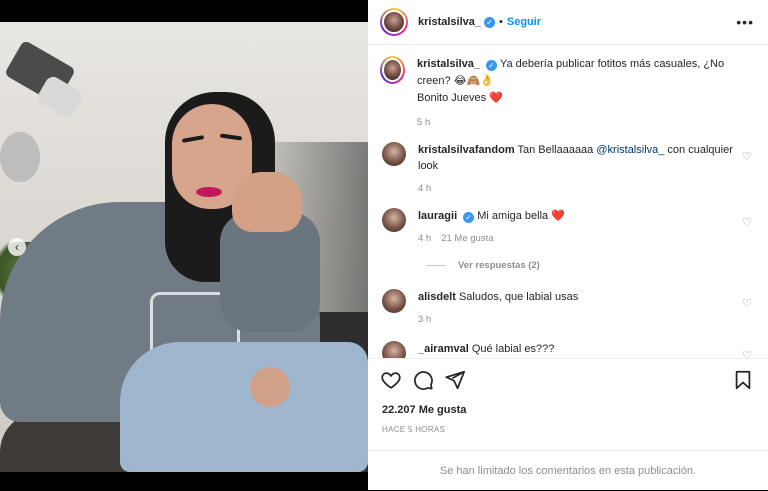 This screenshot has height=491, width=768. I want to click on comment-username: kristalsilvafandom, so click(466, 150).